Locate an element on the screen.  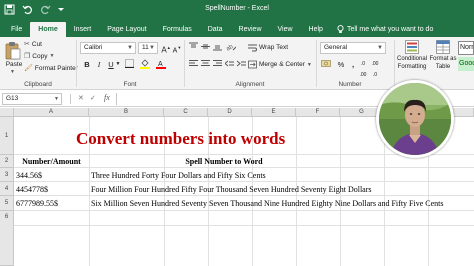
row-header-2: 2 is located at coordinates (7, 161).